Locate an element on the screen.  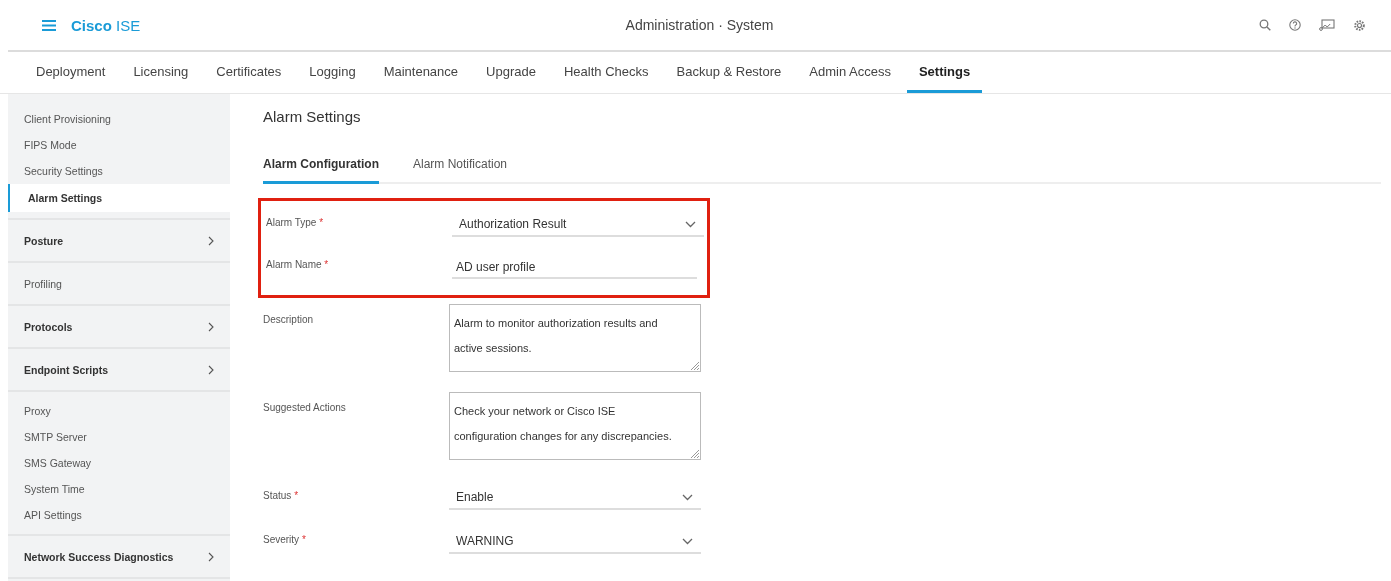
sidebar-item: Proxy is located at coordinates (119, 411).